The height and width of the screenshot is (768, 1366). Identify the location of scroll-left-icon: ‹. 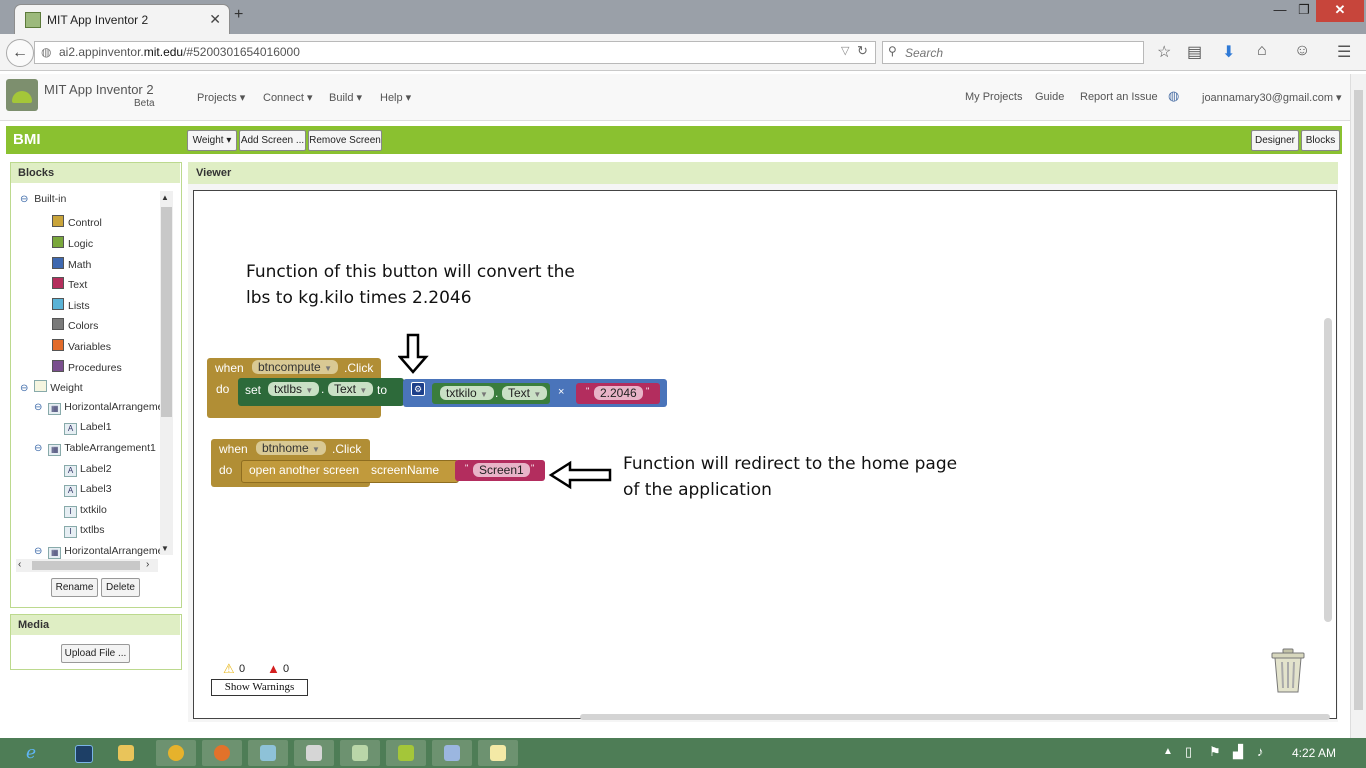
(19, 564).